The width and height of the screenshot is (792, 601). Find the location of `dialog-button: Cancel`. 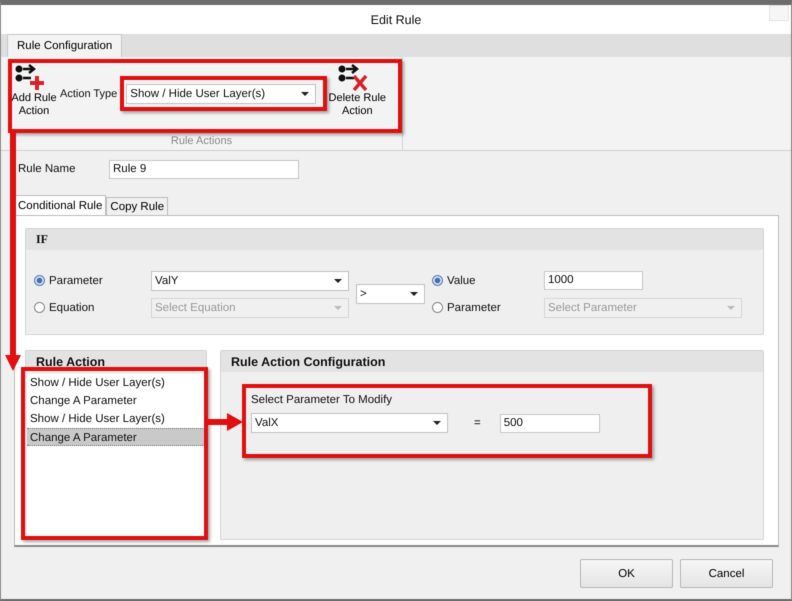

dialog-button: Cancel is located at coordinates (726, 573).